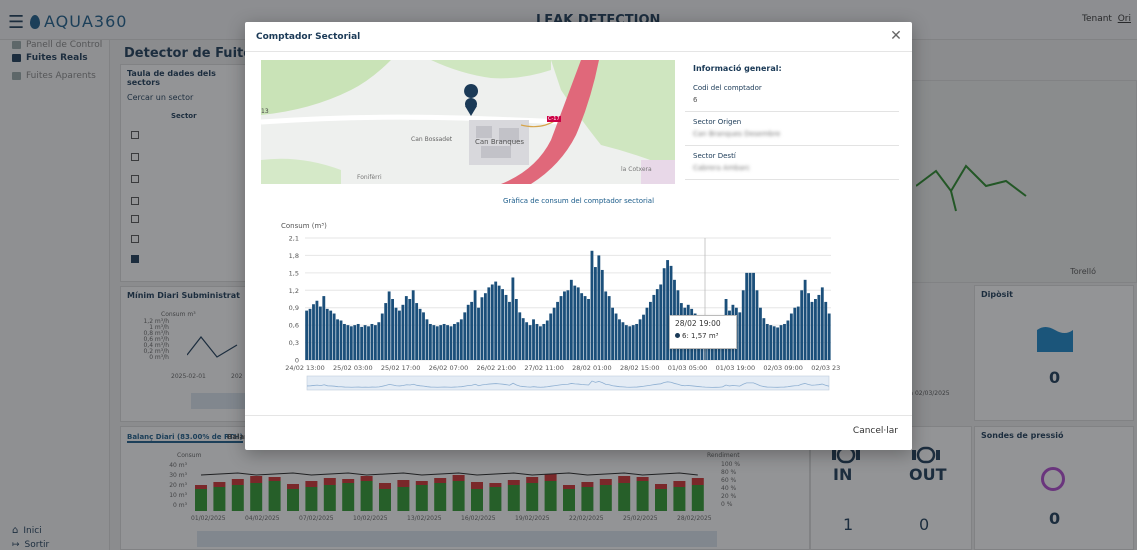 The height and width of the screenshot is (550, 1137). I want to click on x-tick-label: 24/02 13:00, so click(305, 368).